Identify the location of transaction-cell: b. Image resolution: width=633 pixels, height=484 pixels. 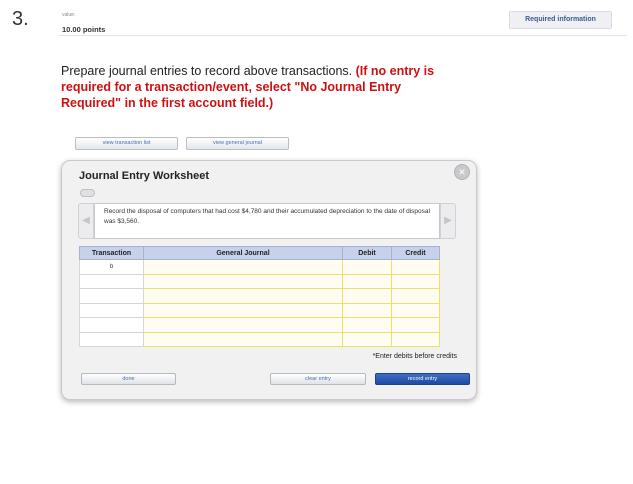
(111, 267).